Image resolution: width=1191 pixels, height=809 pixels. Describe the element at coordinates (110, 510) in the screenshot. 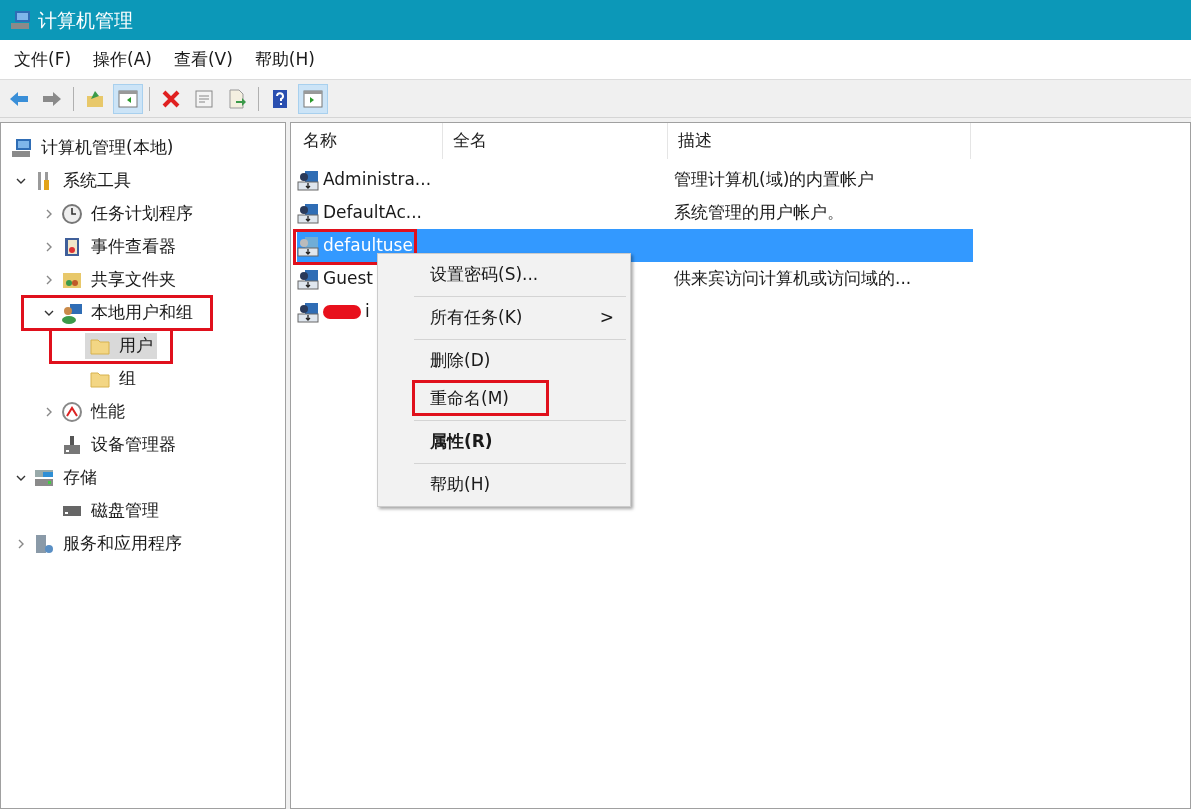

I see `tree-item: 磁盘管理` at that location.